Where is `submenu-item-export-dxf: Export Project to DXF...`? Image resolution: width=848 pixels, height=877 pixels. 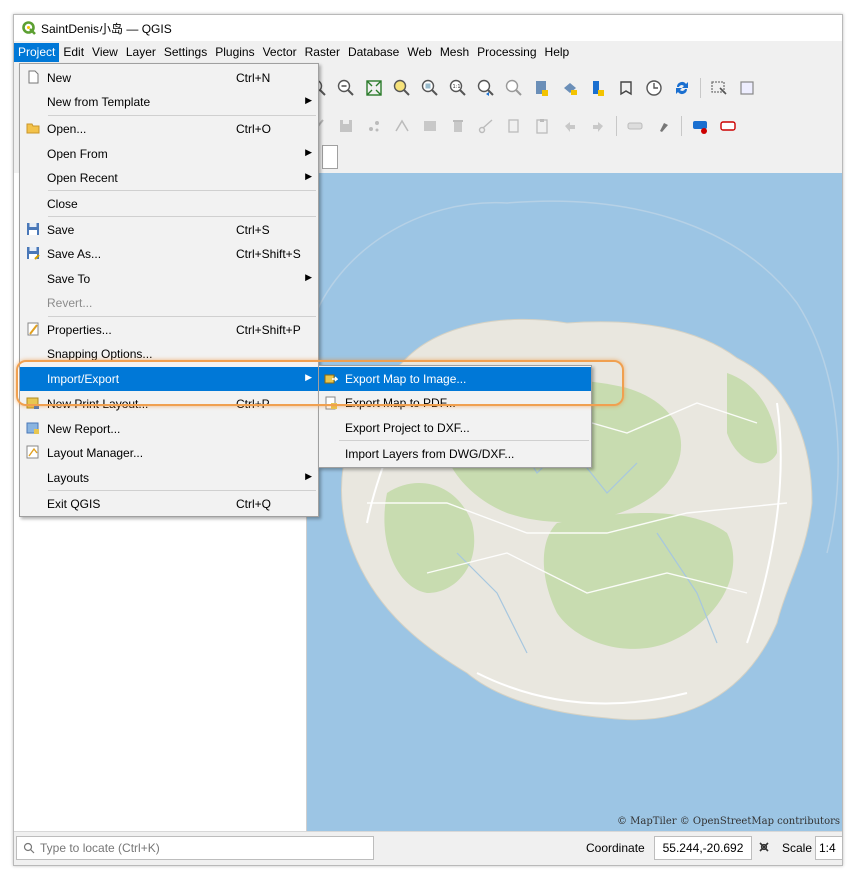 submenu-item-export-dxf: Export Project to DXF... is located at coordinates (455, 428).